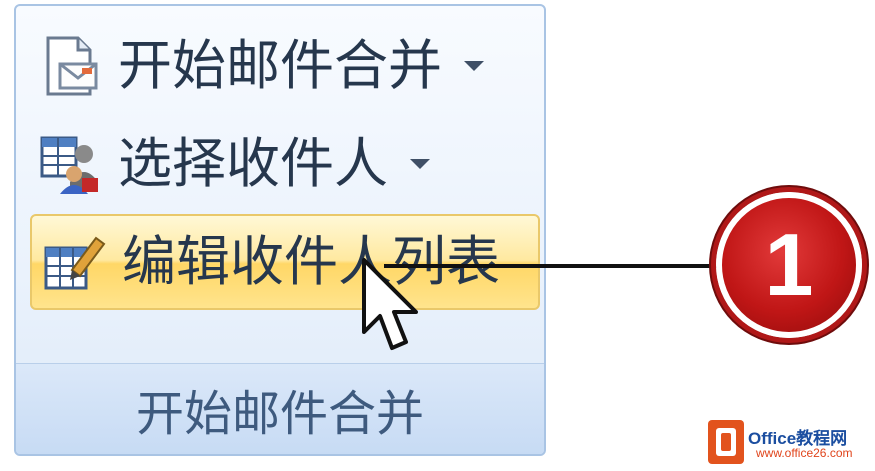 The height and width of the screenshot is (471, 875). Describe the element at coordinates (804, 453) in the screenshot. I see `watermark-url: www.office26.com` at that location.